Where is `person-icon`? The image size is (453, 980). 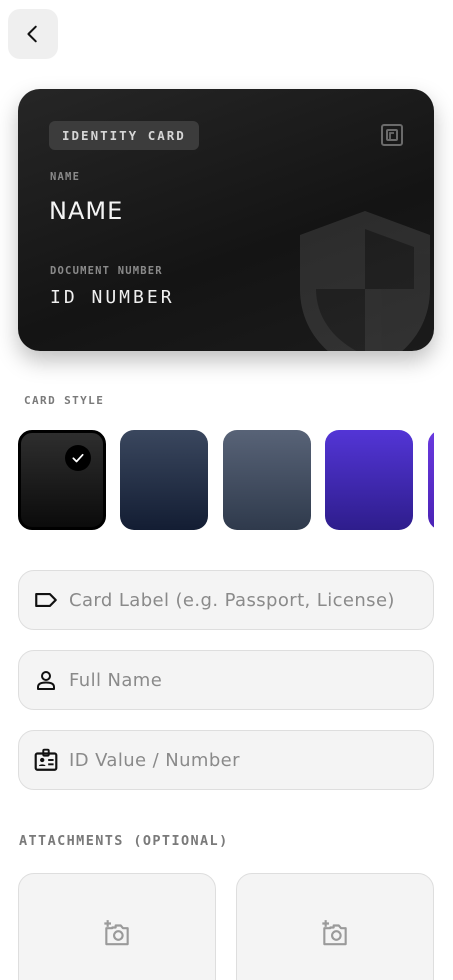 person-icon is located at coordinates (44, 680).